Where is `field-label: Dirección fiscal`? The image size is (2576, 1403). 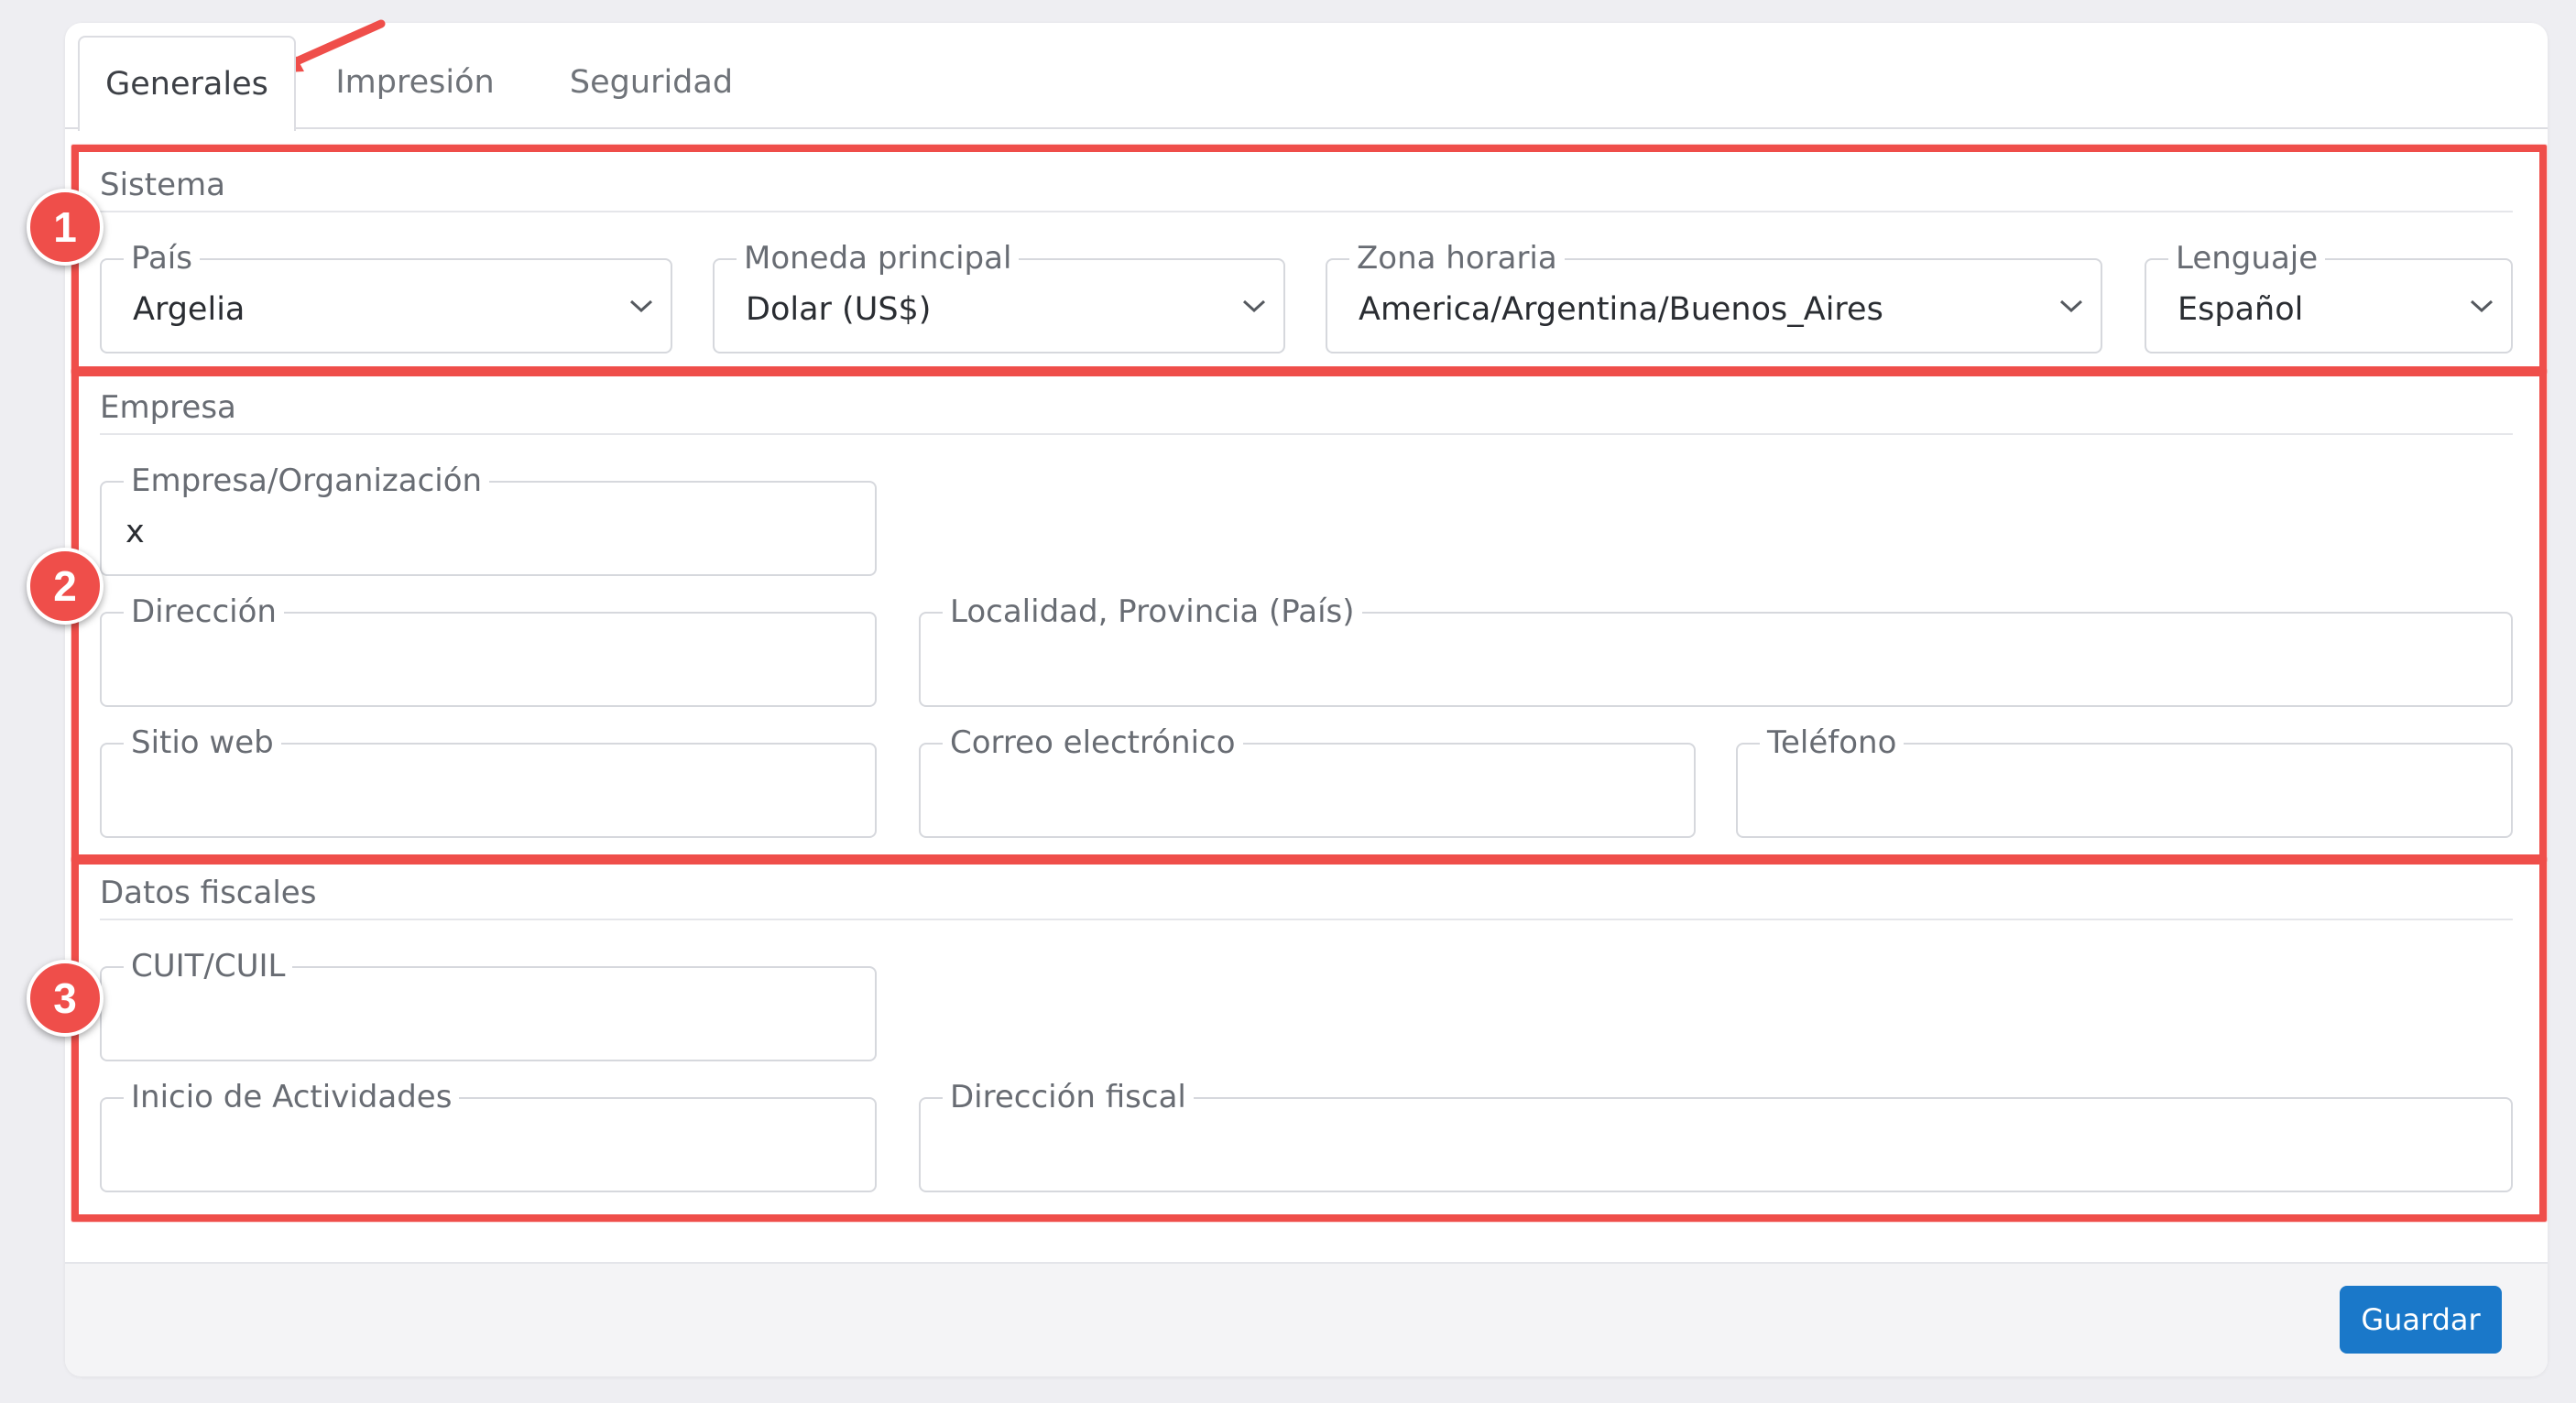
field-label: Dirección fiscal is located at coordinates (1068, 1097).